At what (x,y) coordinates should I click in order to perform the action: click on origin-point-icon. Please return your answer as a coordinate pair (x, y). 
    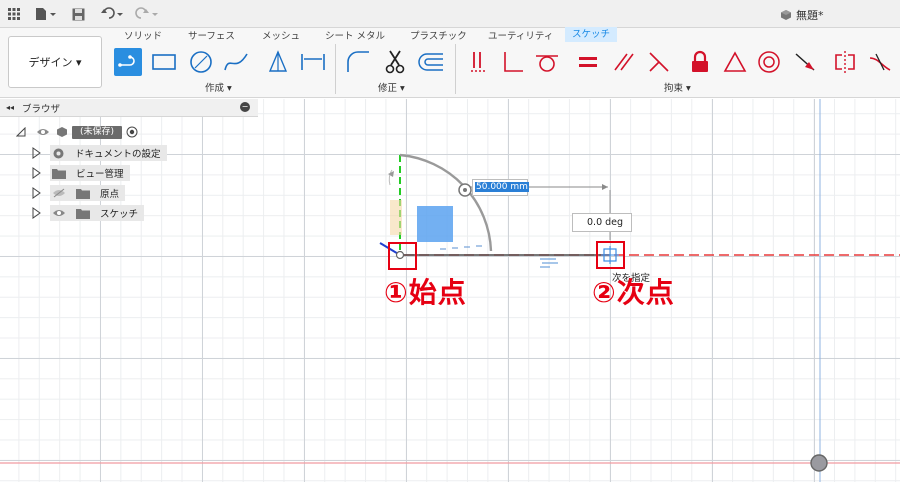
    Looking at the image, I should click on (819, 463).